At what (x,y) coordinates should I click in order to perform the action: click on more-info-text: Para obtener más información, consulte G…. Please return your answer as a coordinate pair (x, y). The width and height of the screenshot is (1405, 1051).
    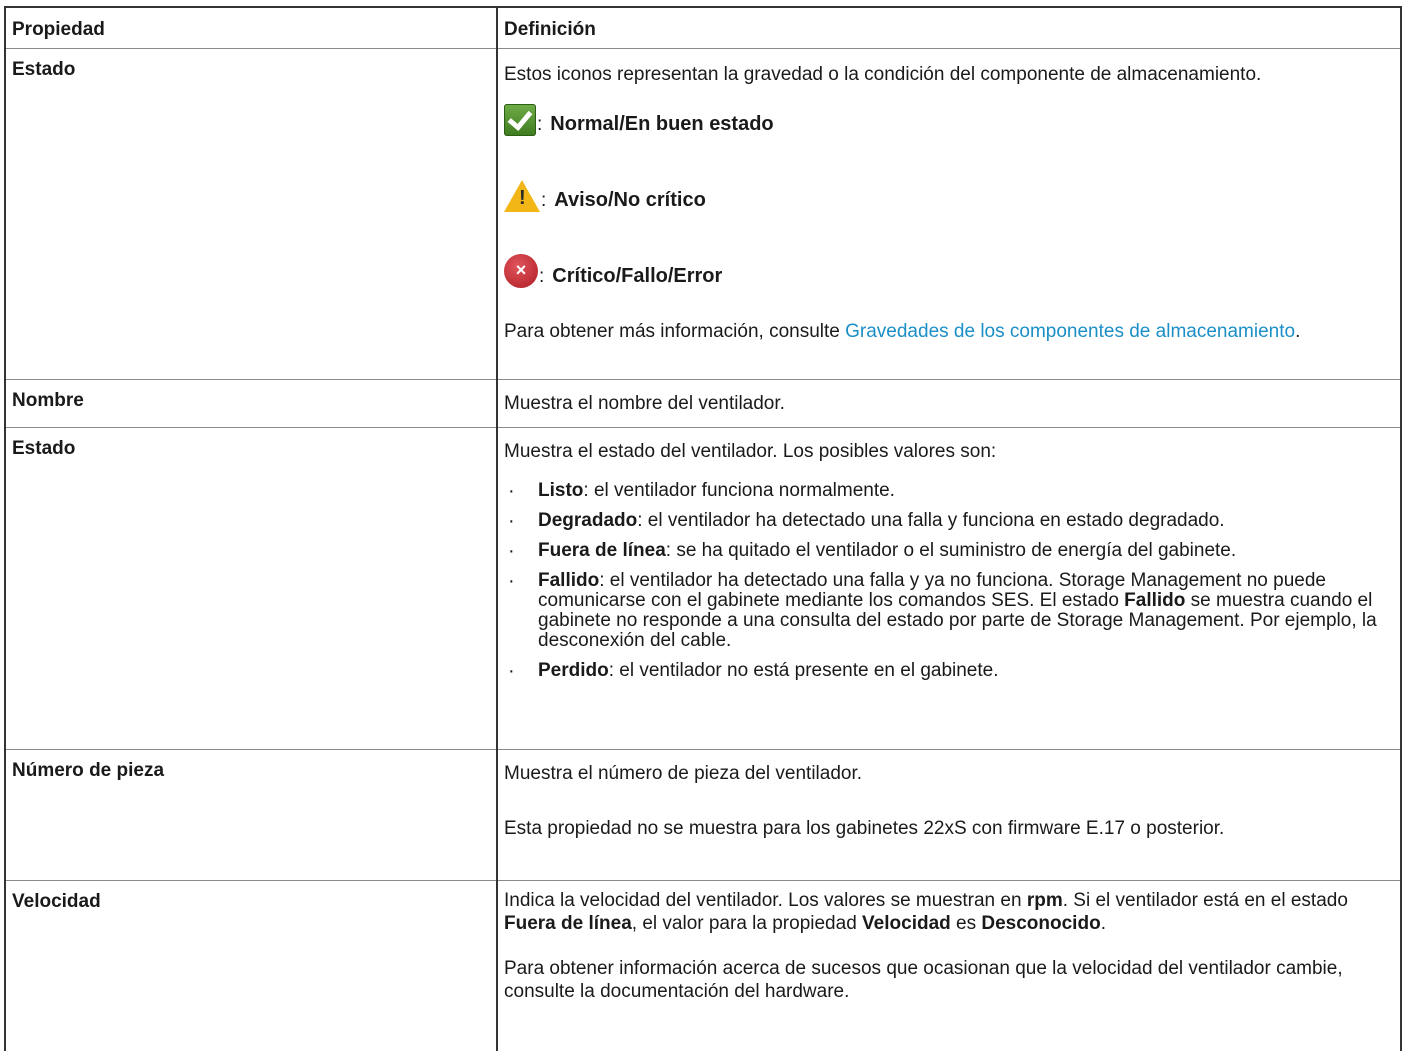
    Looking at the image, I should click on (902, 331).